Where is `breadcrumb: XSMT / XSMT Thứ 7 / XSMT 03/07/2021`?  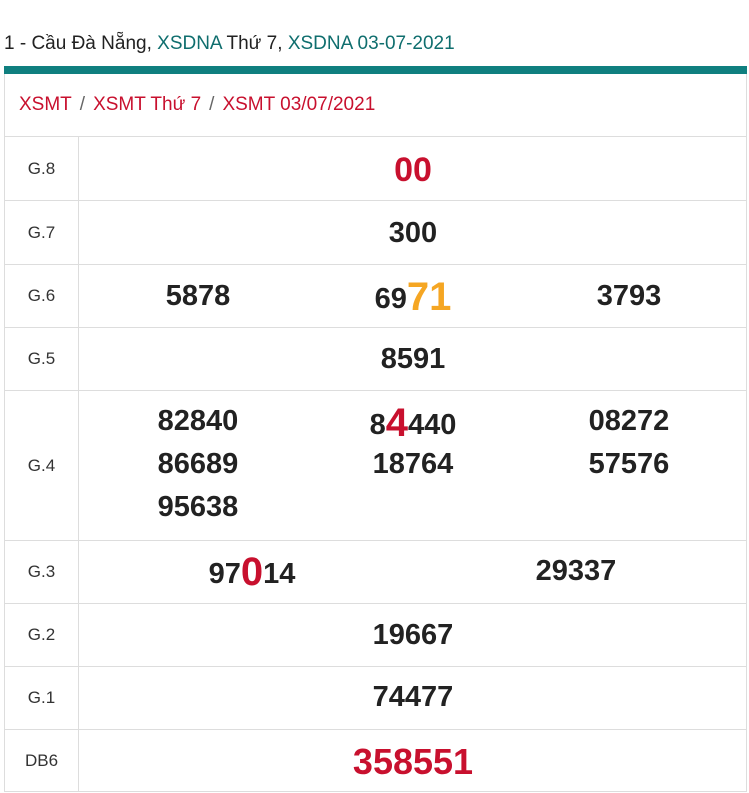 breadcrumb: XSMT / XSMT Thứ 7 / XSMT 03/07/2021 is located at coordinates (375, 105).